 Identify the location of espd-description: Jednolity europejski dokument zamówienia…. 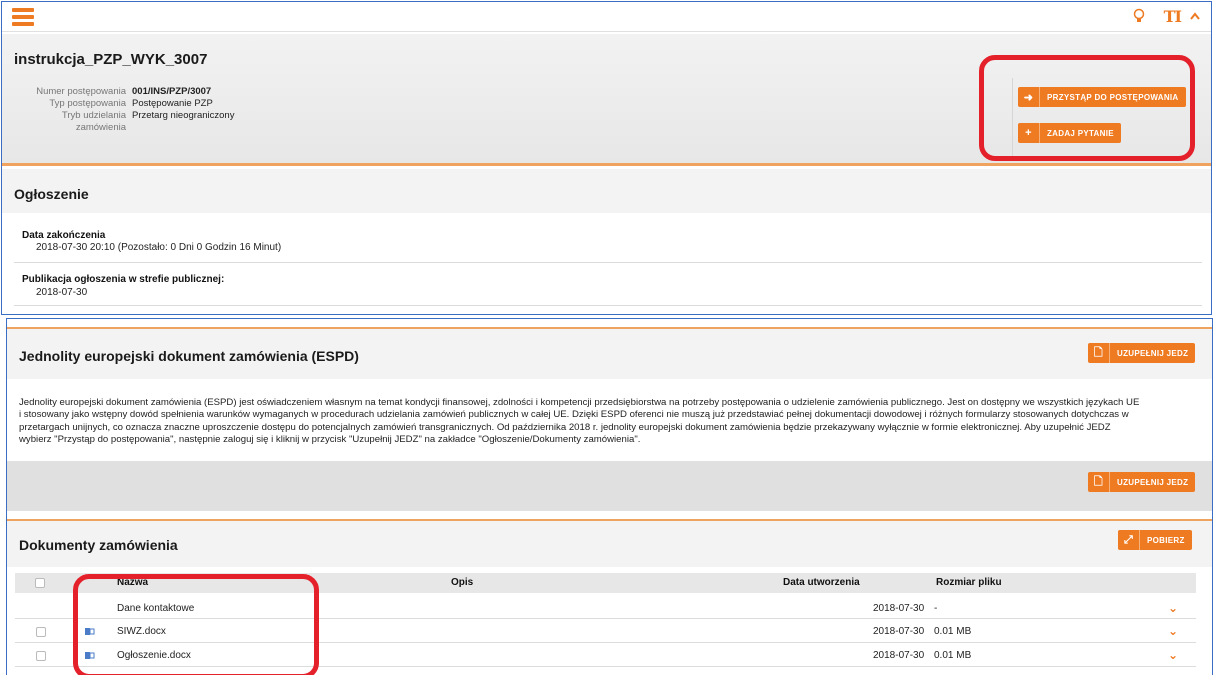
(606, 422).